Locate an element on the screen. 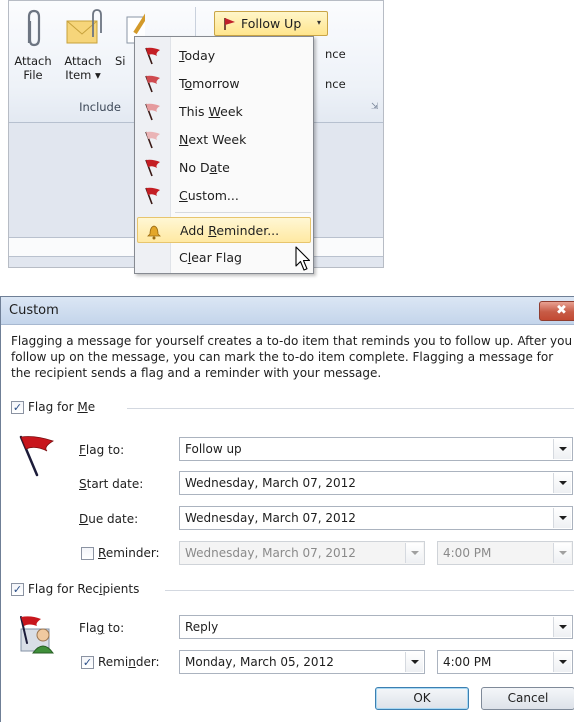  menu-item-next-week: Next Week is located at coordinates (224, 140).